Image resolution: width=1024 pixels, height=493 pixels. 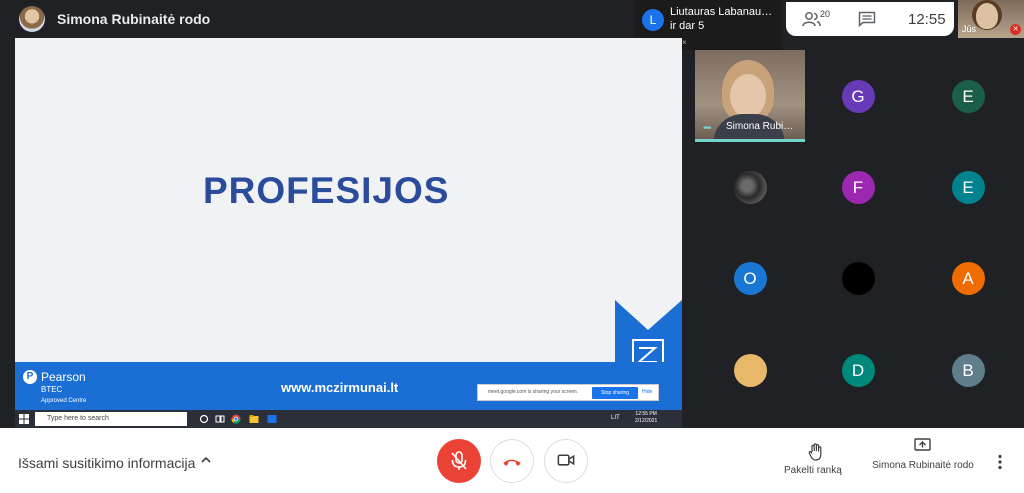 I want to click on call-end-icon, so click(x=512, y=462).